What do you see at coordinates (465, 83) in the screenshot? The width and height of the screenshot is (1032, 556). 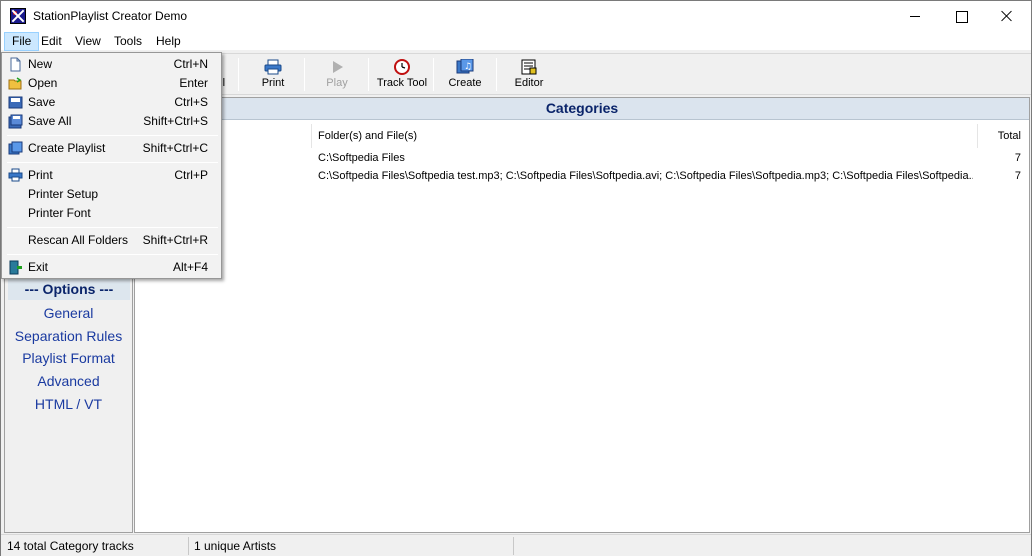 I see `create-toolbar-label: Create` at bounding box center [465, 83].